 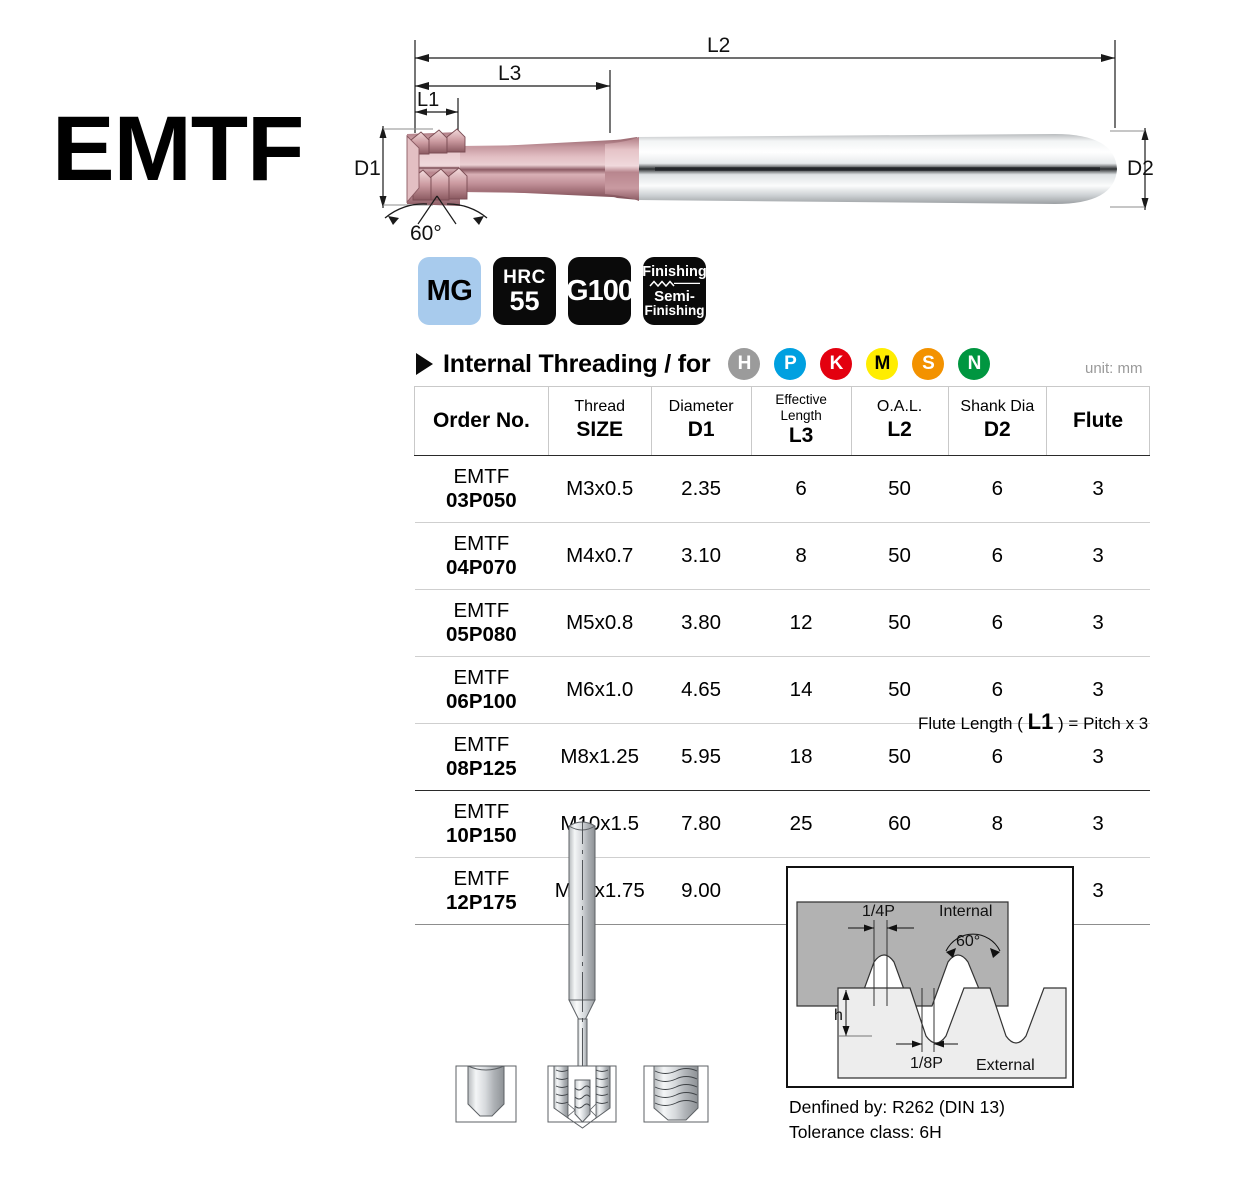 I want to click on hrc-badge: HRC 55, so click(x=524, y=291).